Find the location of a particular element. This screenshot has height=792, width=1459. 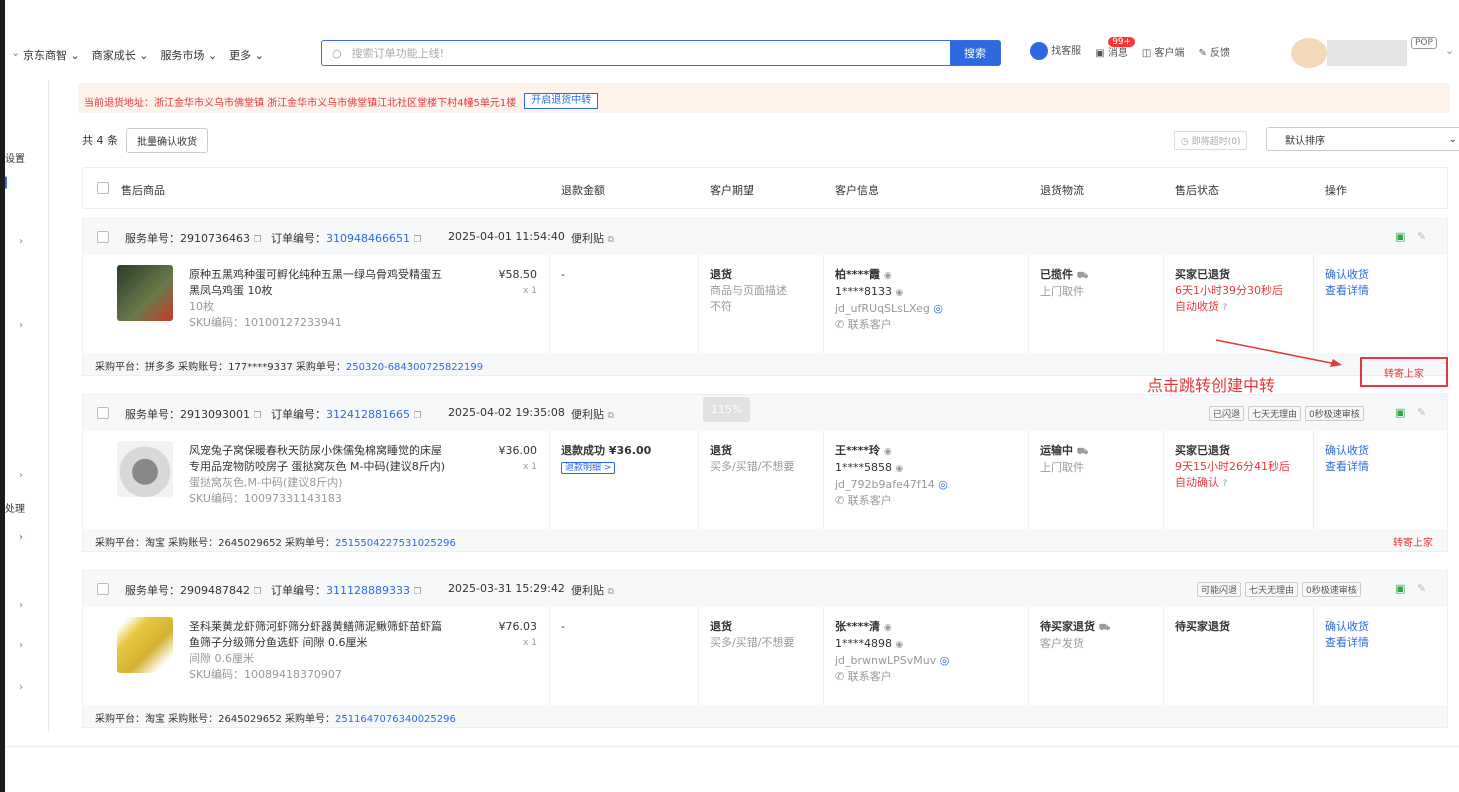

search-button: 搜索 is located at coordinates (975, 53).